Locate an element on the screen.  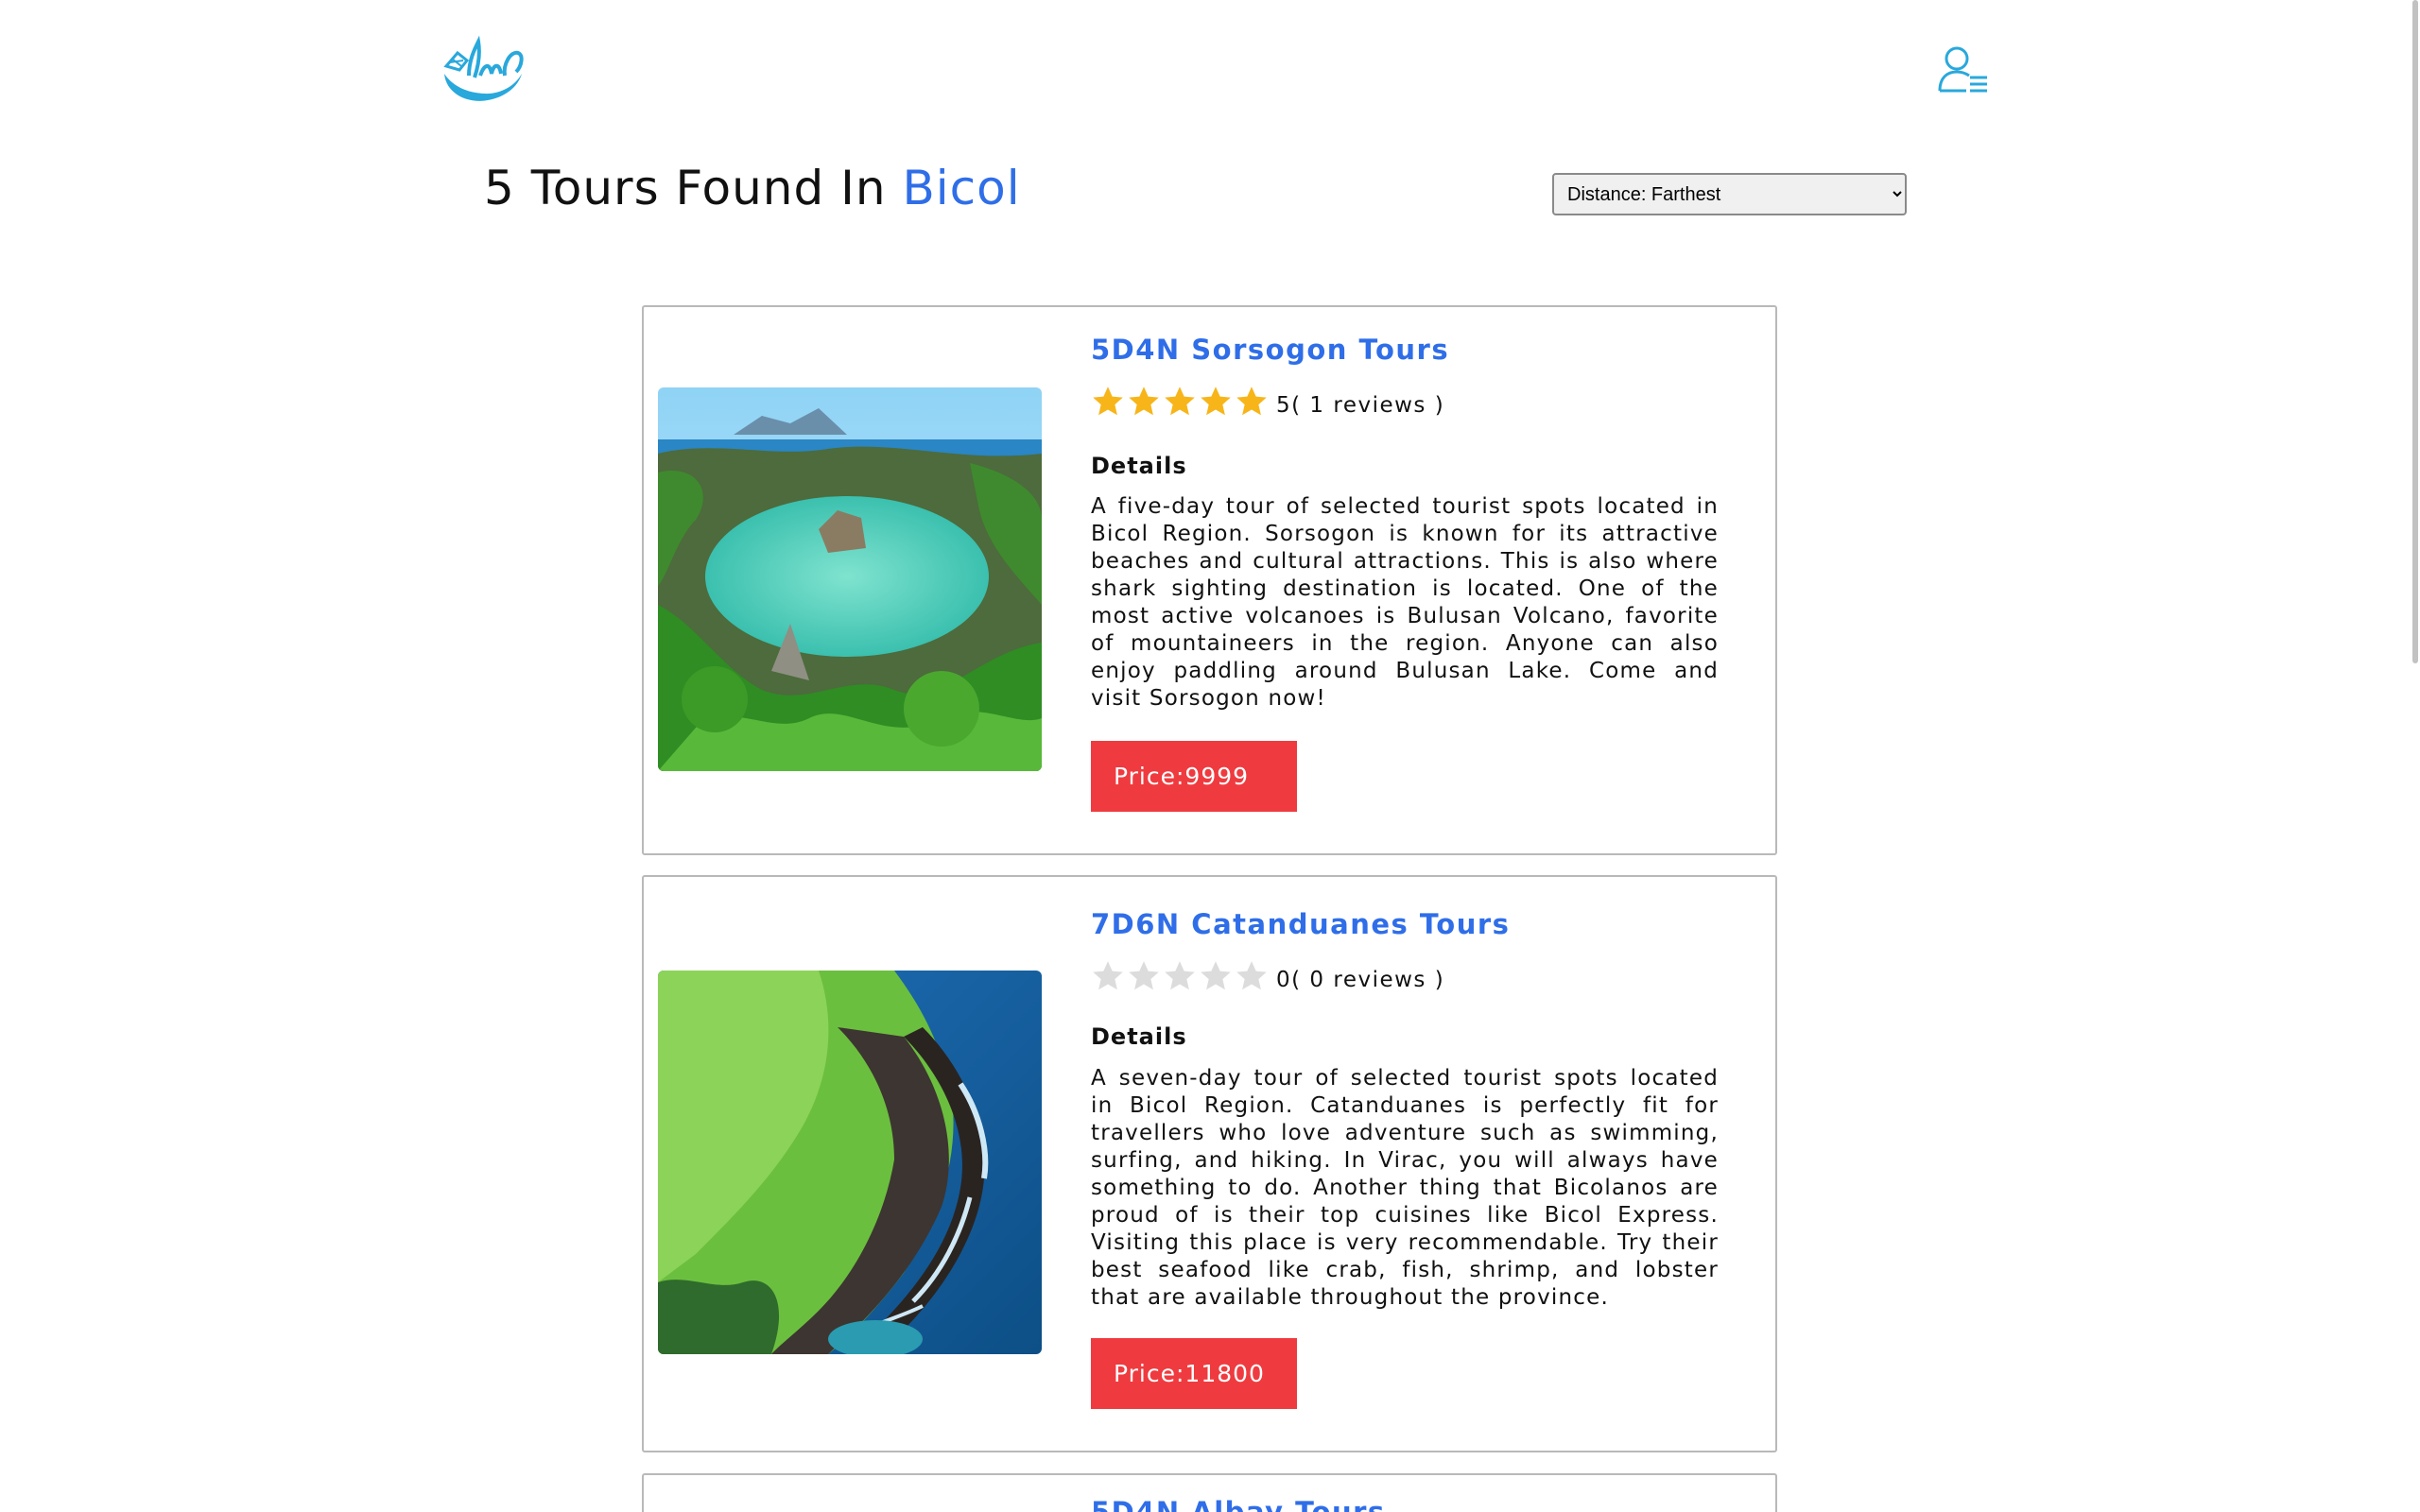
review-summary: 5( 1 reviews ) is located at coordinates (1360, 405).